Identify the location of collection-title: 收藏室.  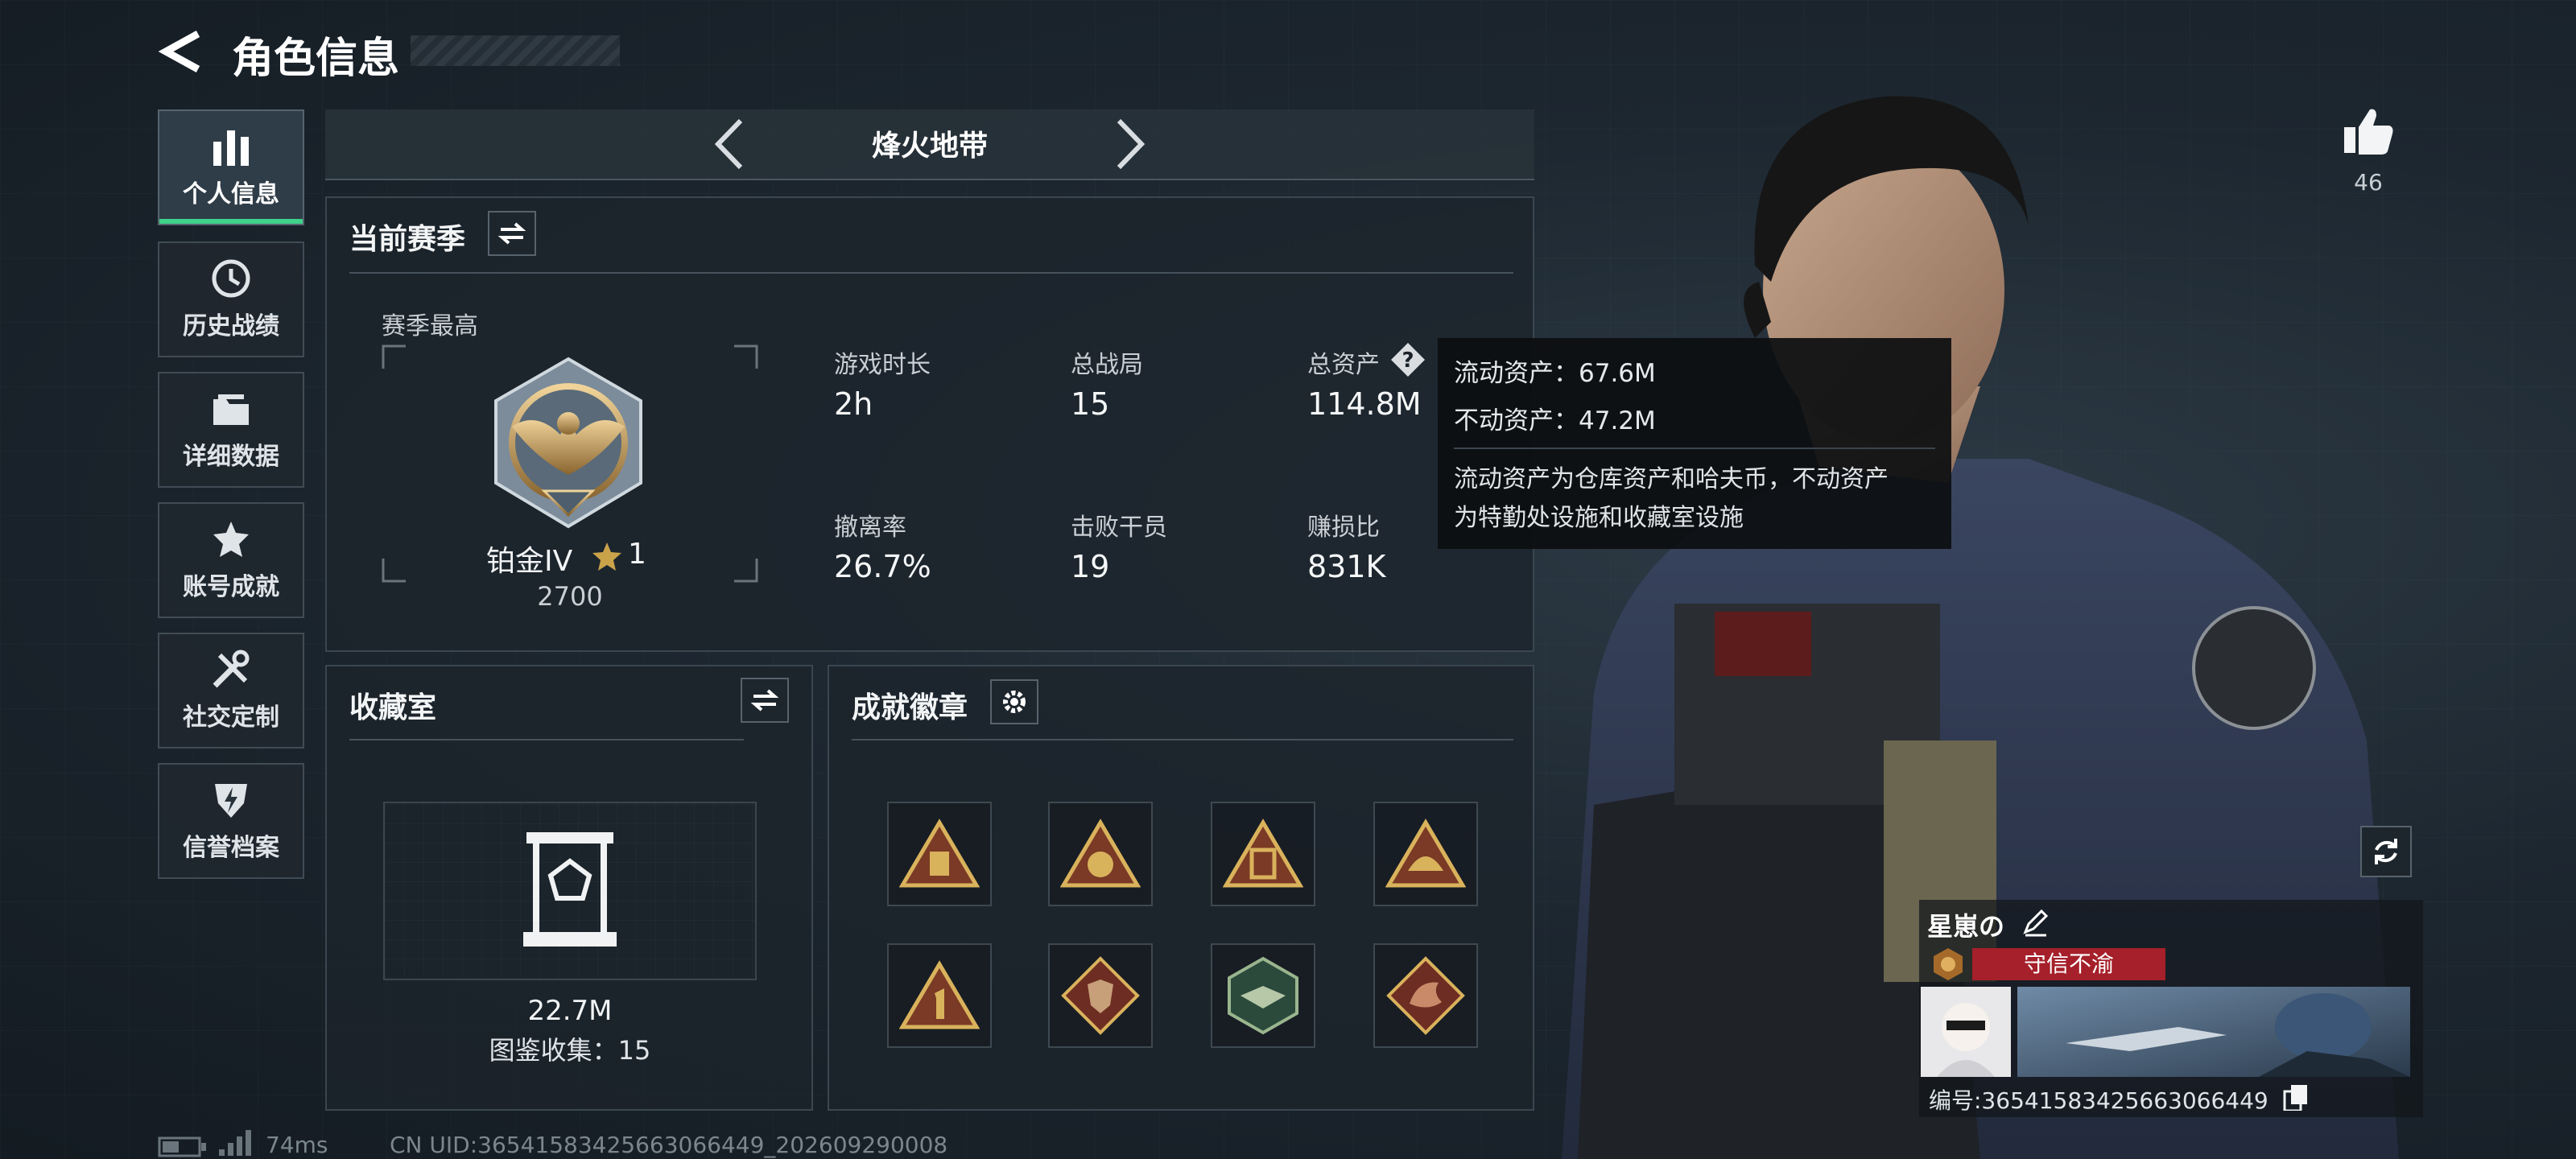
(393, 707).